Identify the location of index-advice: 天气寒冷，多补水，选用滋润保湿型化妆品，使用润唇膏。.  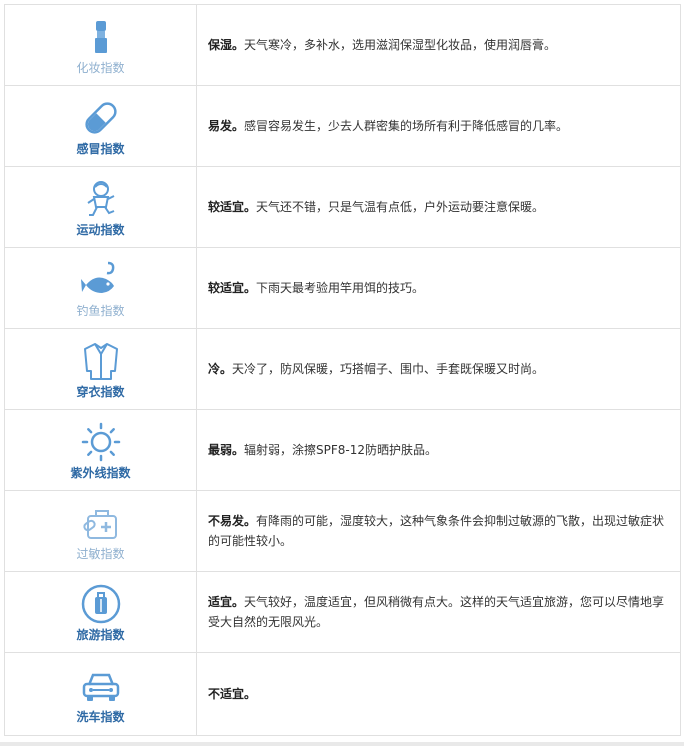
(400, 45).